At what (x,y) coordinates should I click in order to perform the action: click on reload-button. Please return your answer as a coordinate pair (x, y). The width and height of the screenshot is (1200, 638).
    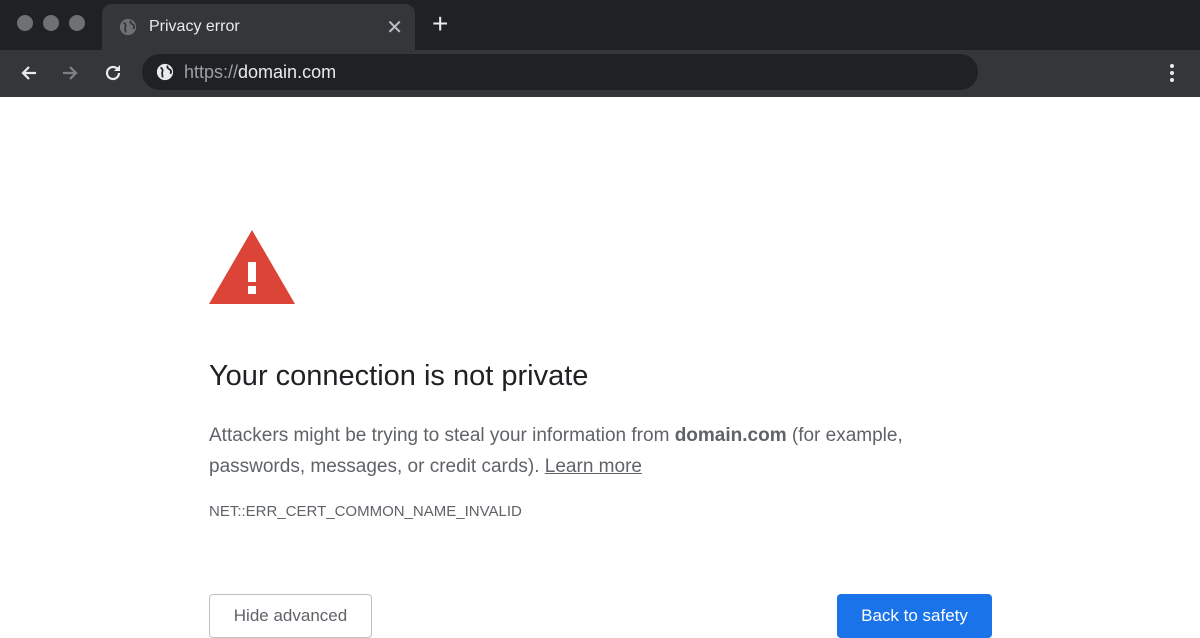
    Looking at the image, I should click on (113, 73).